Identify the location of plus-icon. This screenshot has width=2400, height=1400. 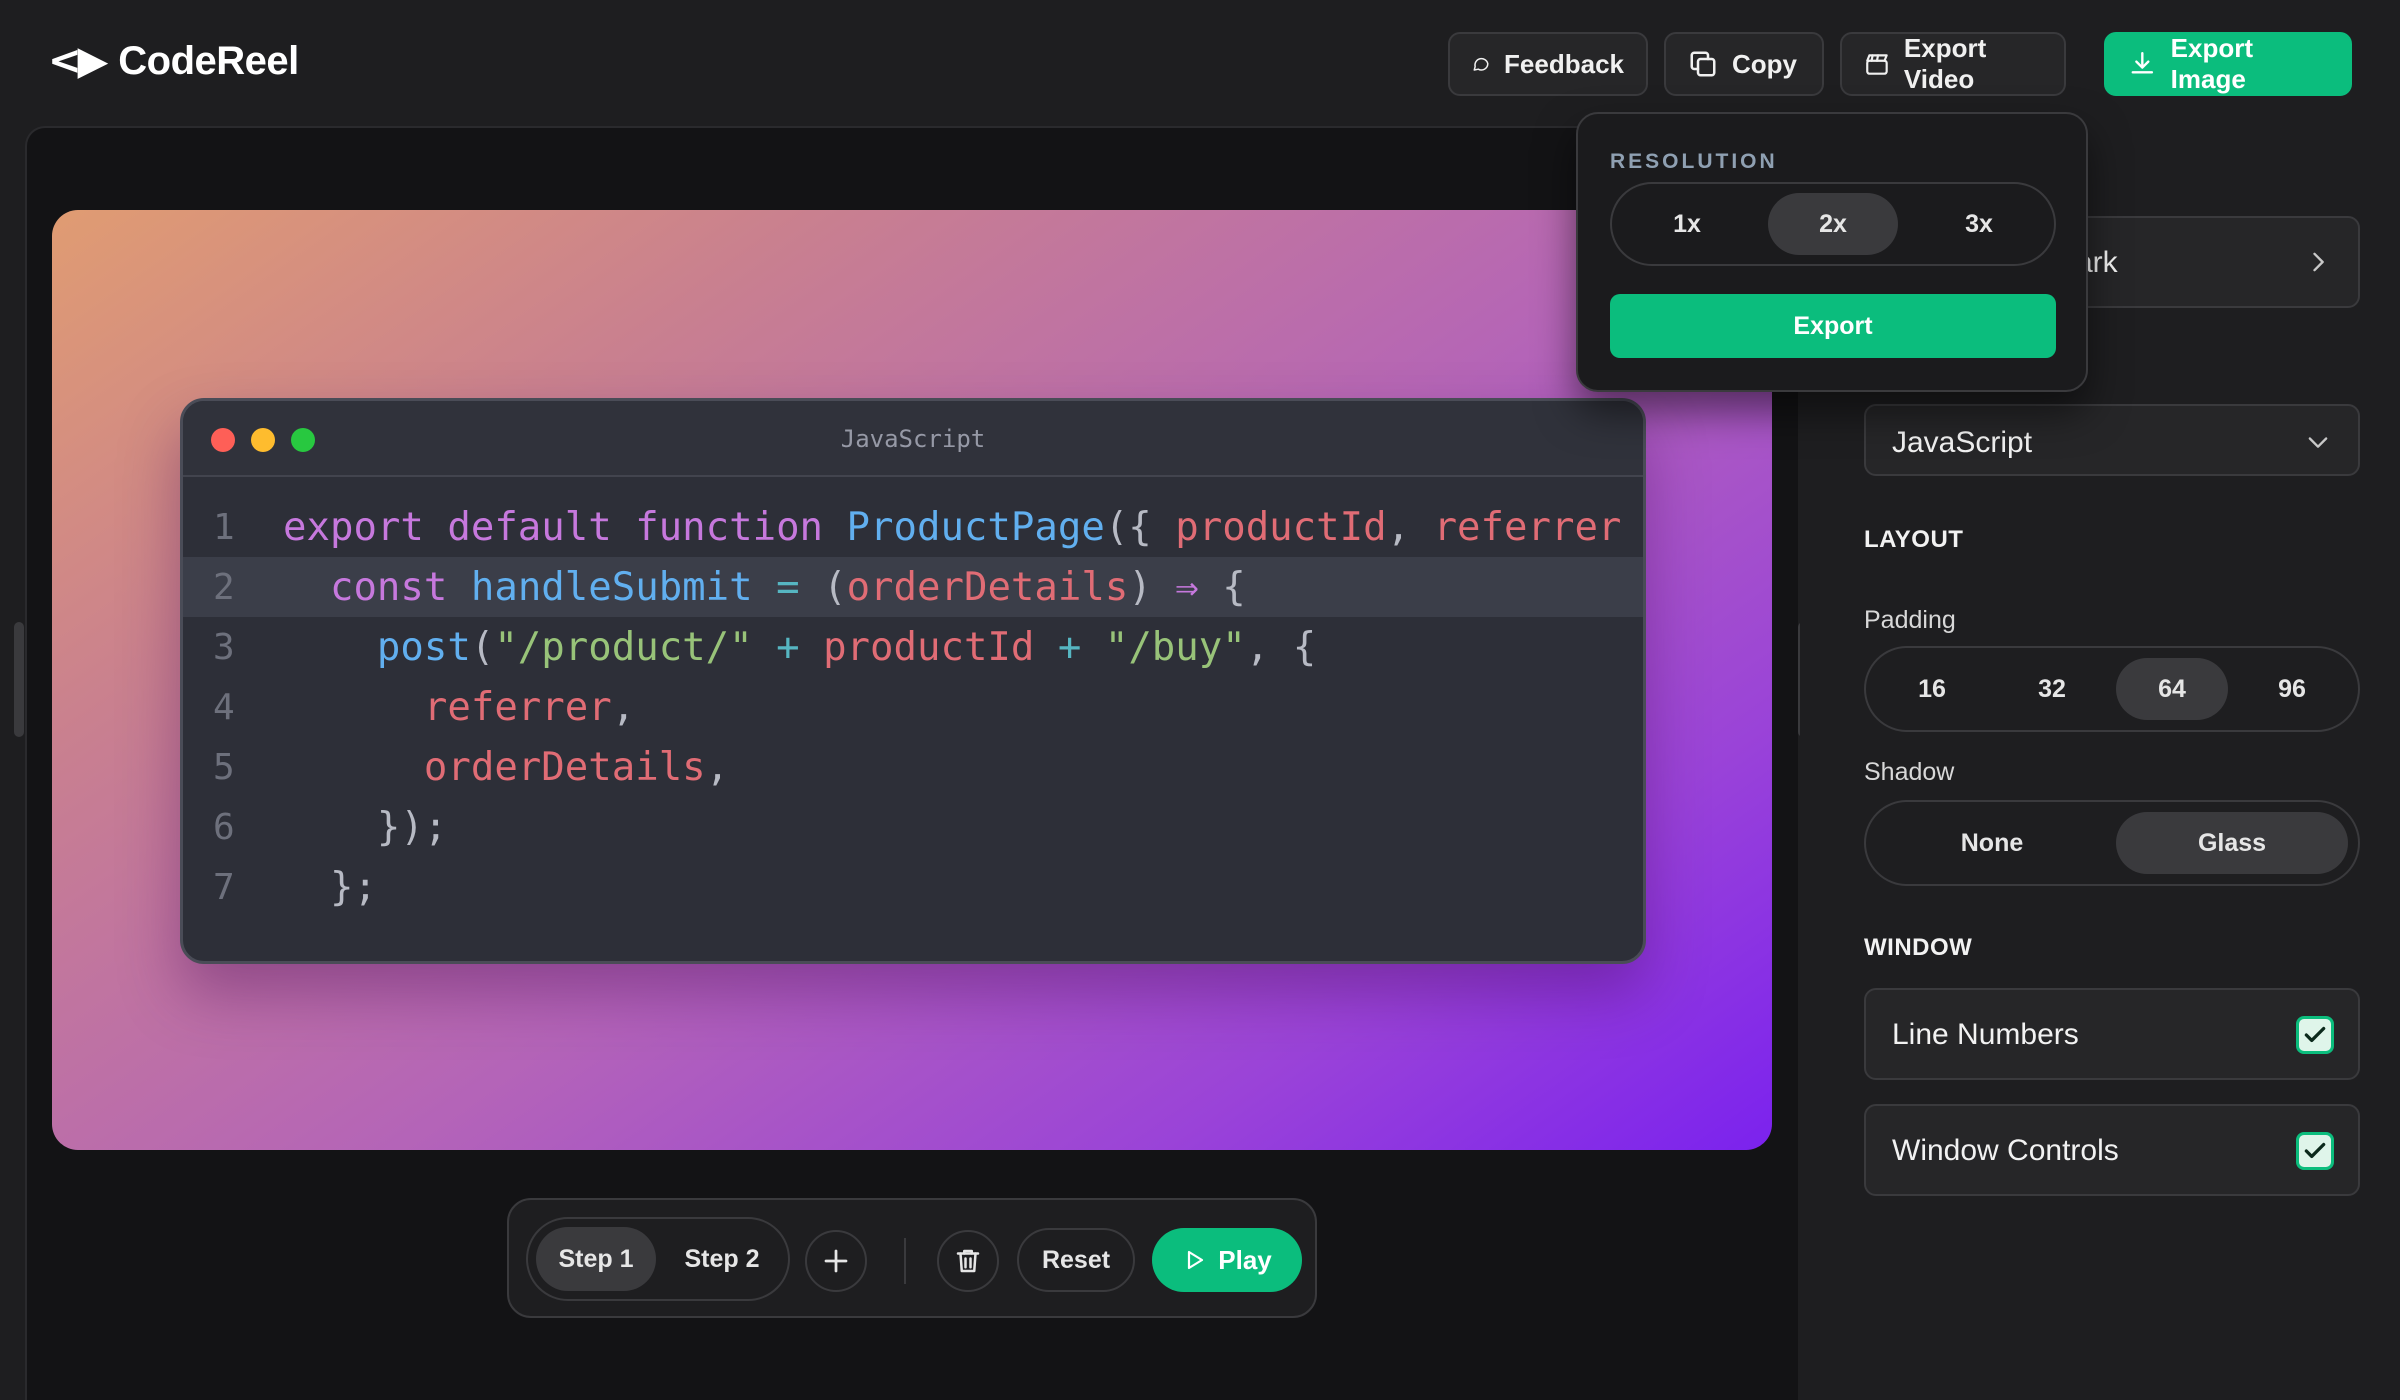
(836, 1261).